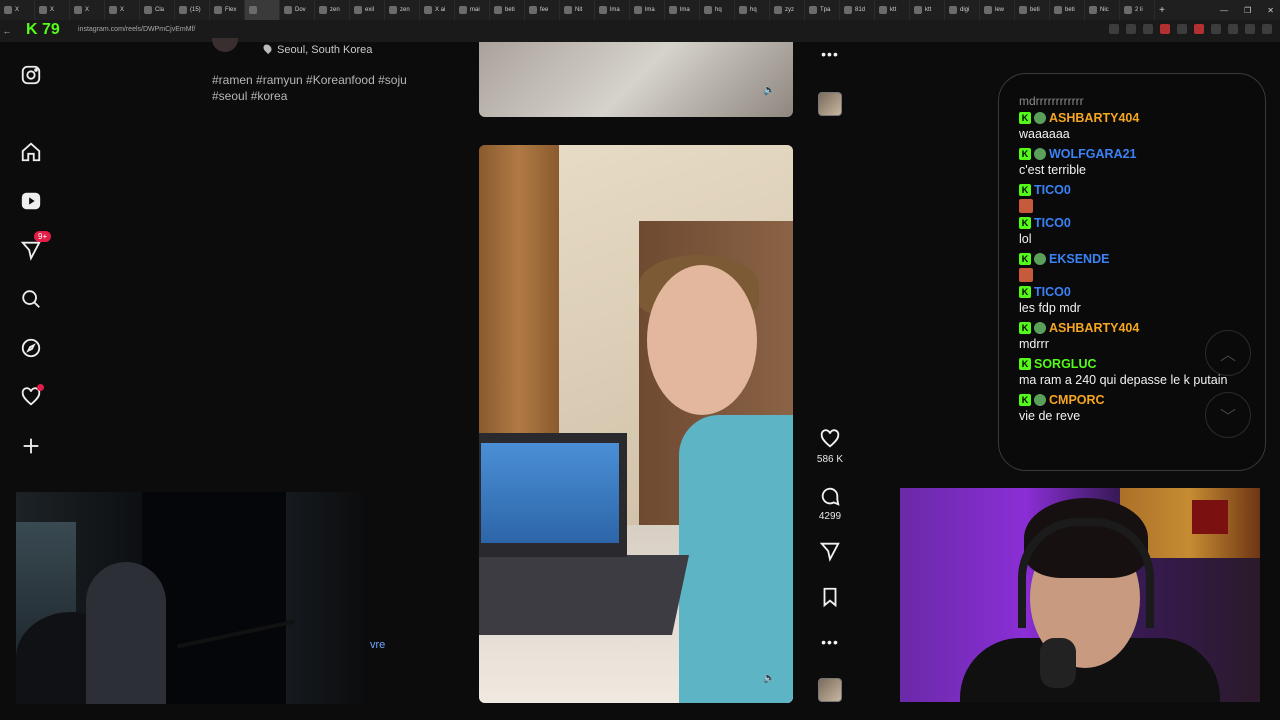 The width and height of the screenshot is (1280, 720). Describe the element at coordinates (962, 10) in the screenshot. I see `browser-tab: digi` at that location.